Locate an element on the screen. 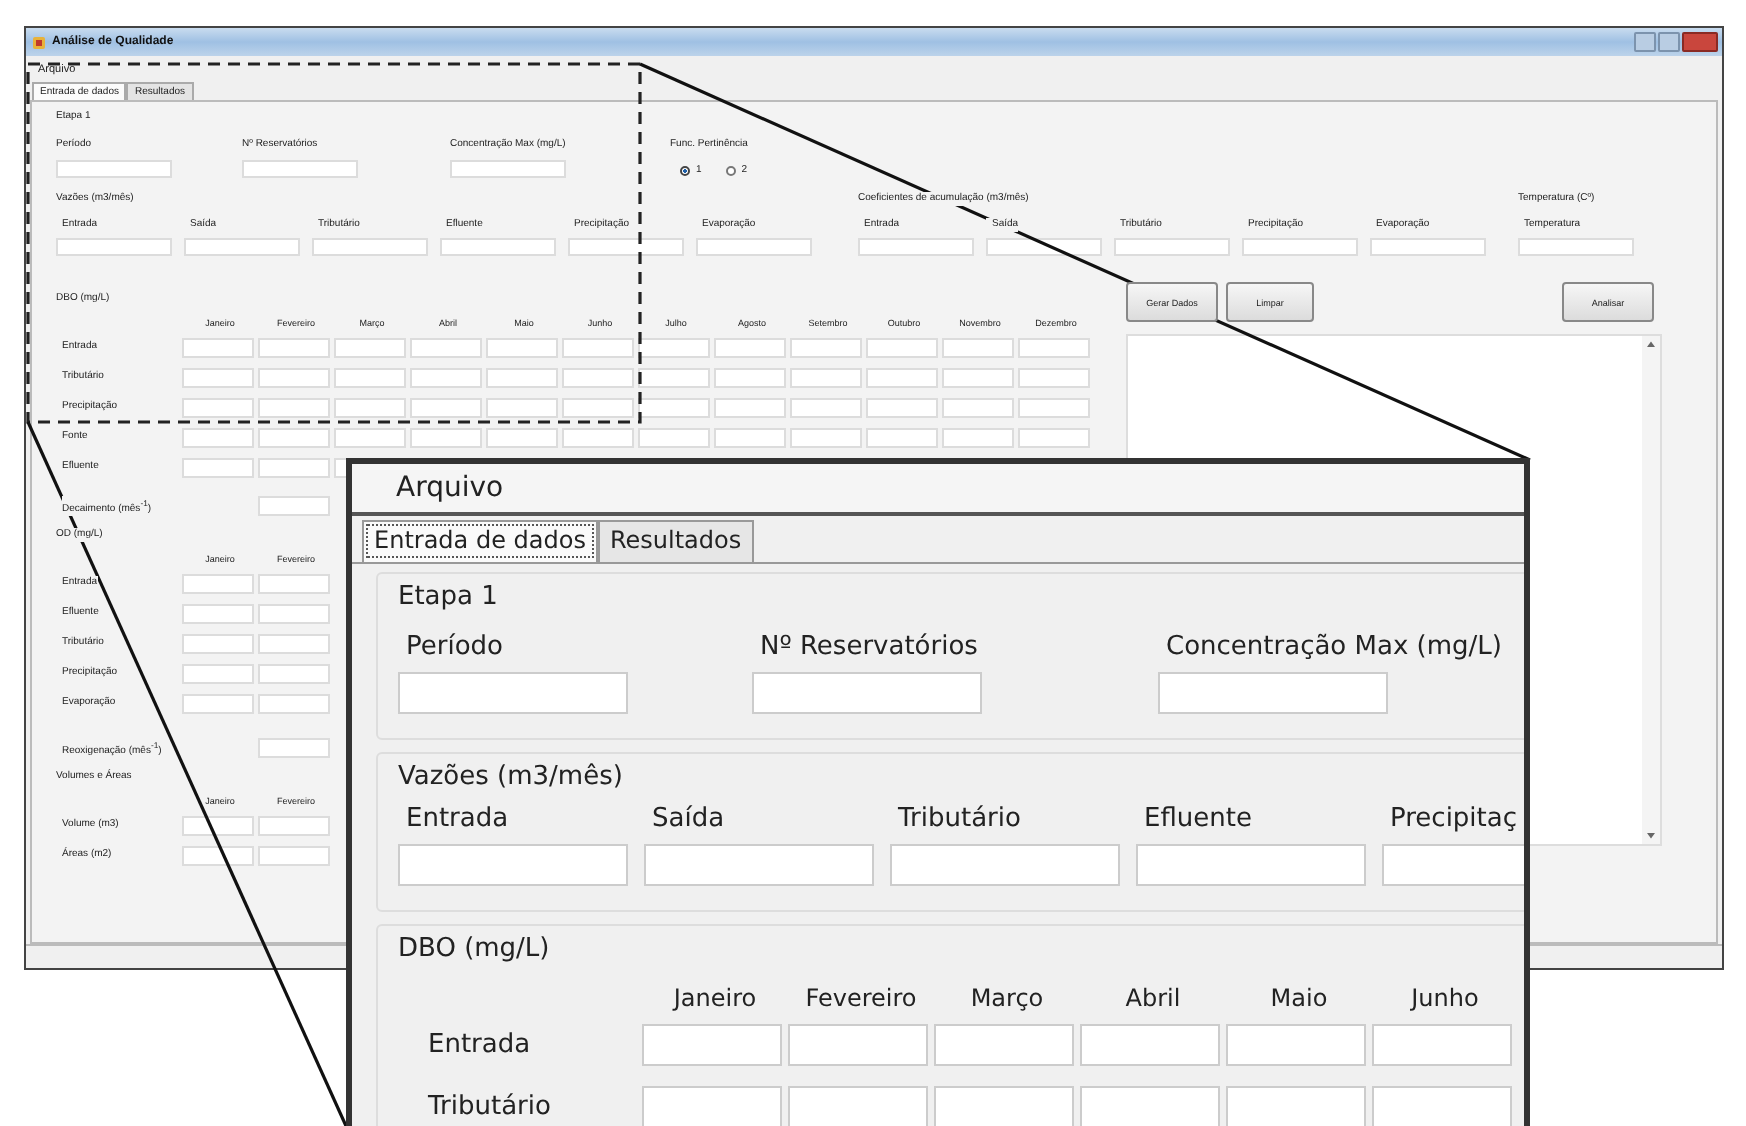 Image resolution: width=1746 pixels, height=1126 pixels. field-label: Período is located at coordinates (454, 647).